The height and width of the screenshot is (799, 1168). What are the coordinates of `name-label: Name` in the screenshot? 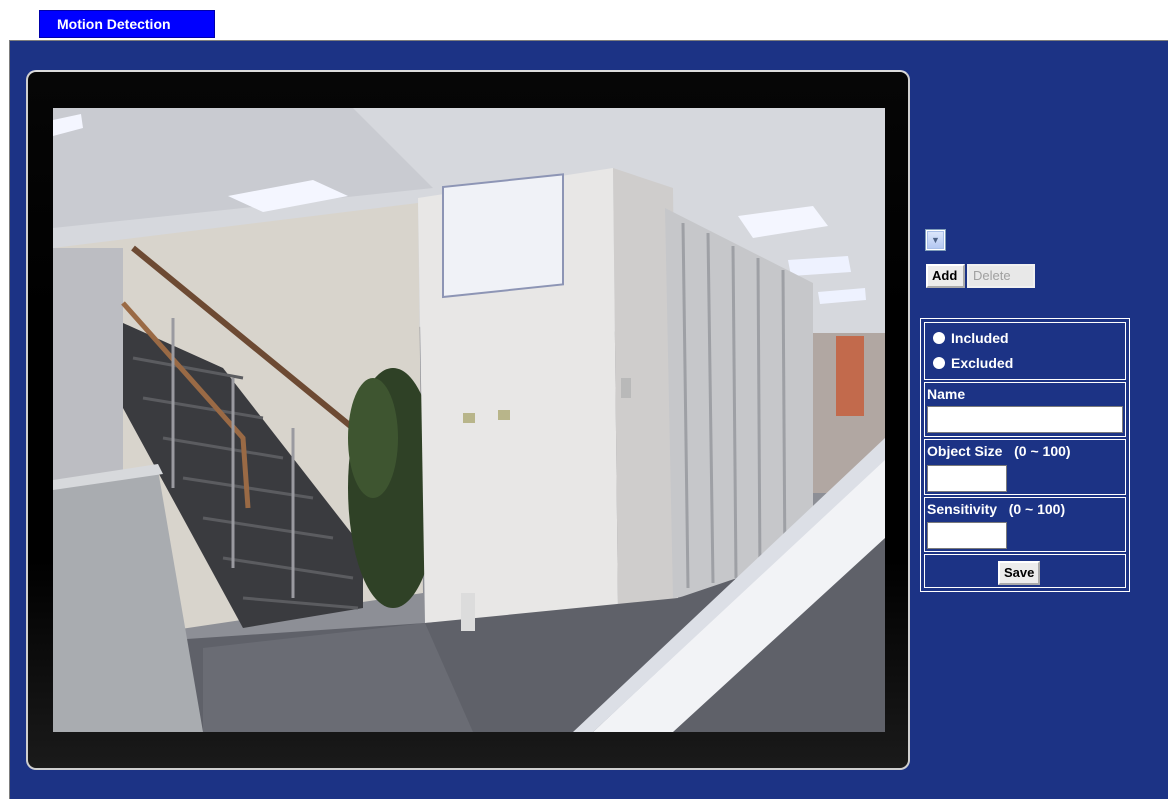 It's located at (946, 394).